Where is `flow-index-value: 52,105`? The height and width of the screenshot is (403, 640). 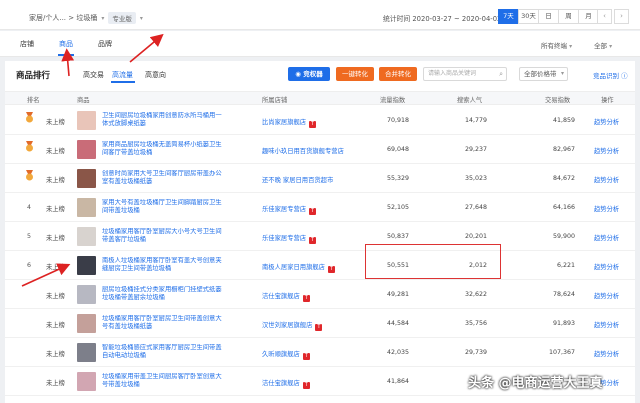 flow-index-value: 52,105 is located at coordinates (397, 207).